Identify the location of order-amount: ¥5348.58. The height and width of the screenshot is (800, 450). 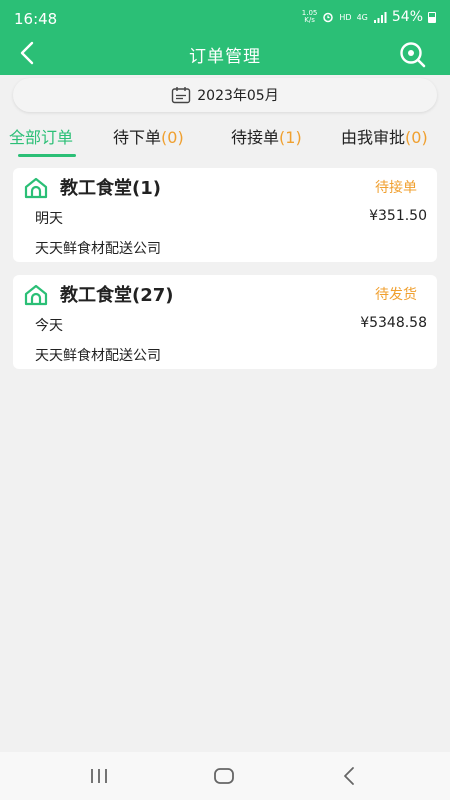
(393, 323).